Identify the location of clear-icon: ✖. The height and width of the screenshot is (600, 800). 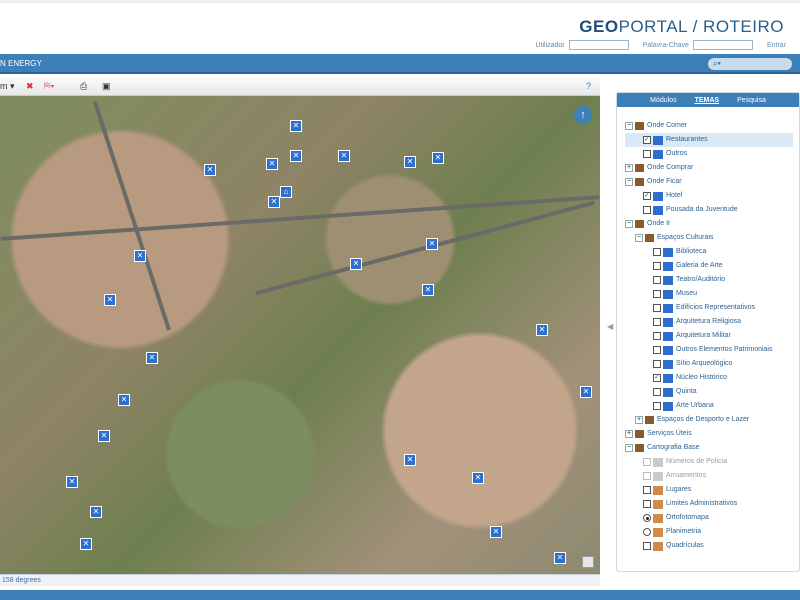
(30, 86).